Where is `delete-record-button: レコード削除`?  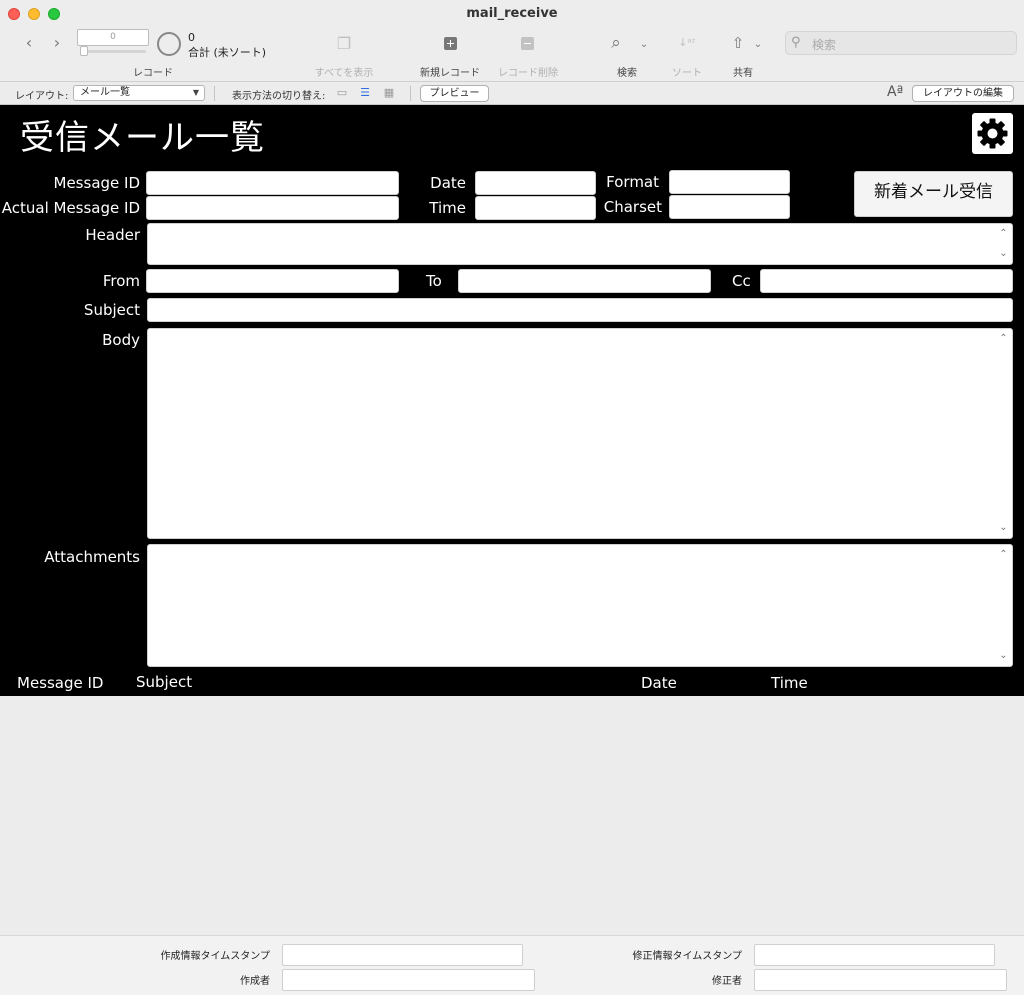
delete-record-button: レコード削除 is located at coordinates (528, 71).